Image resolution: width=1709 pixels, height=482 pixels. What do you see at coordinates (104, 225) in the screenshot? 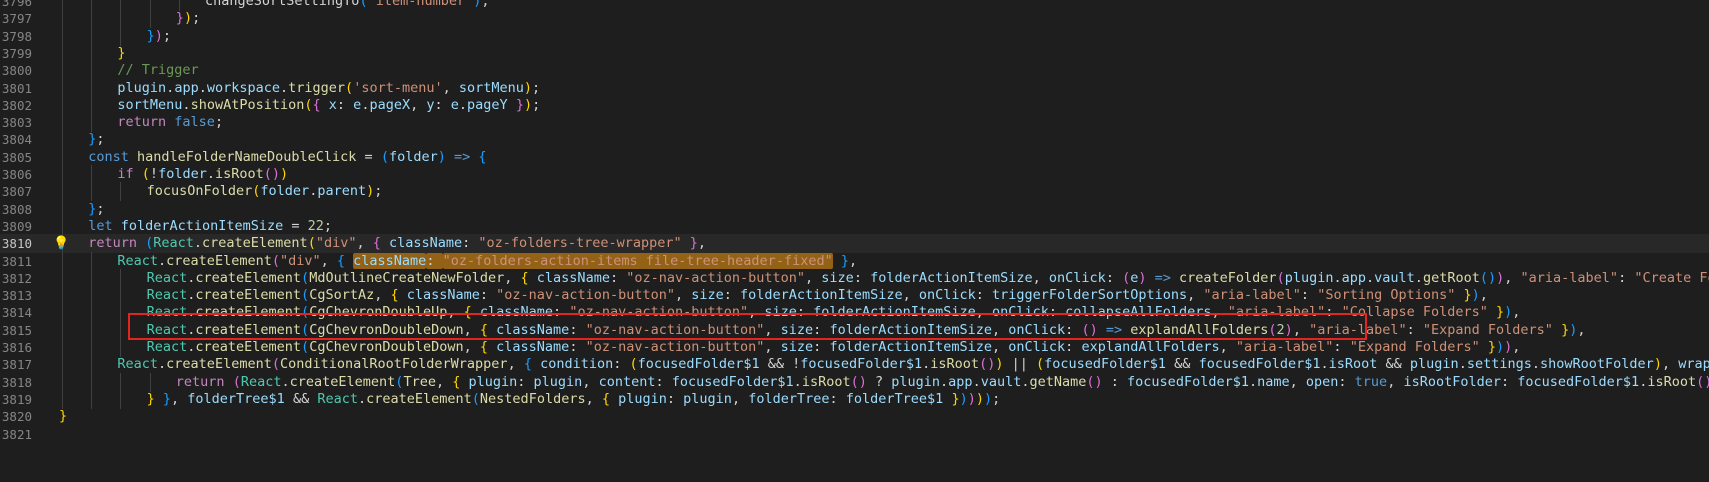
I see `code-token: let` at bounding box center [104, 225].